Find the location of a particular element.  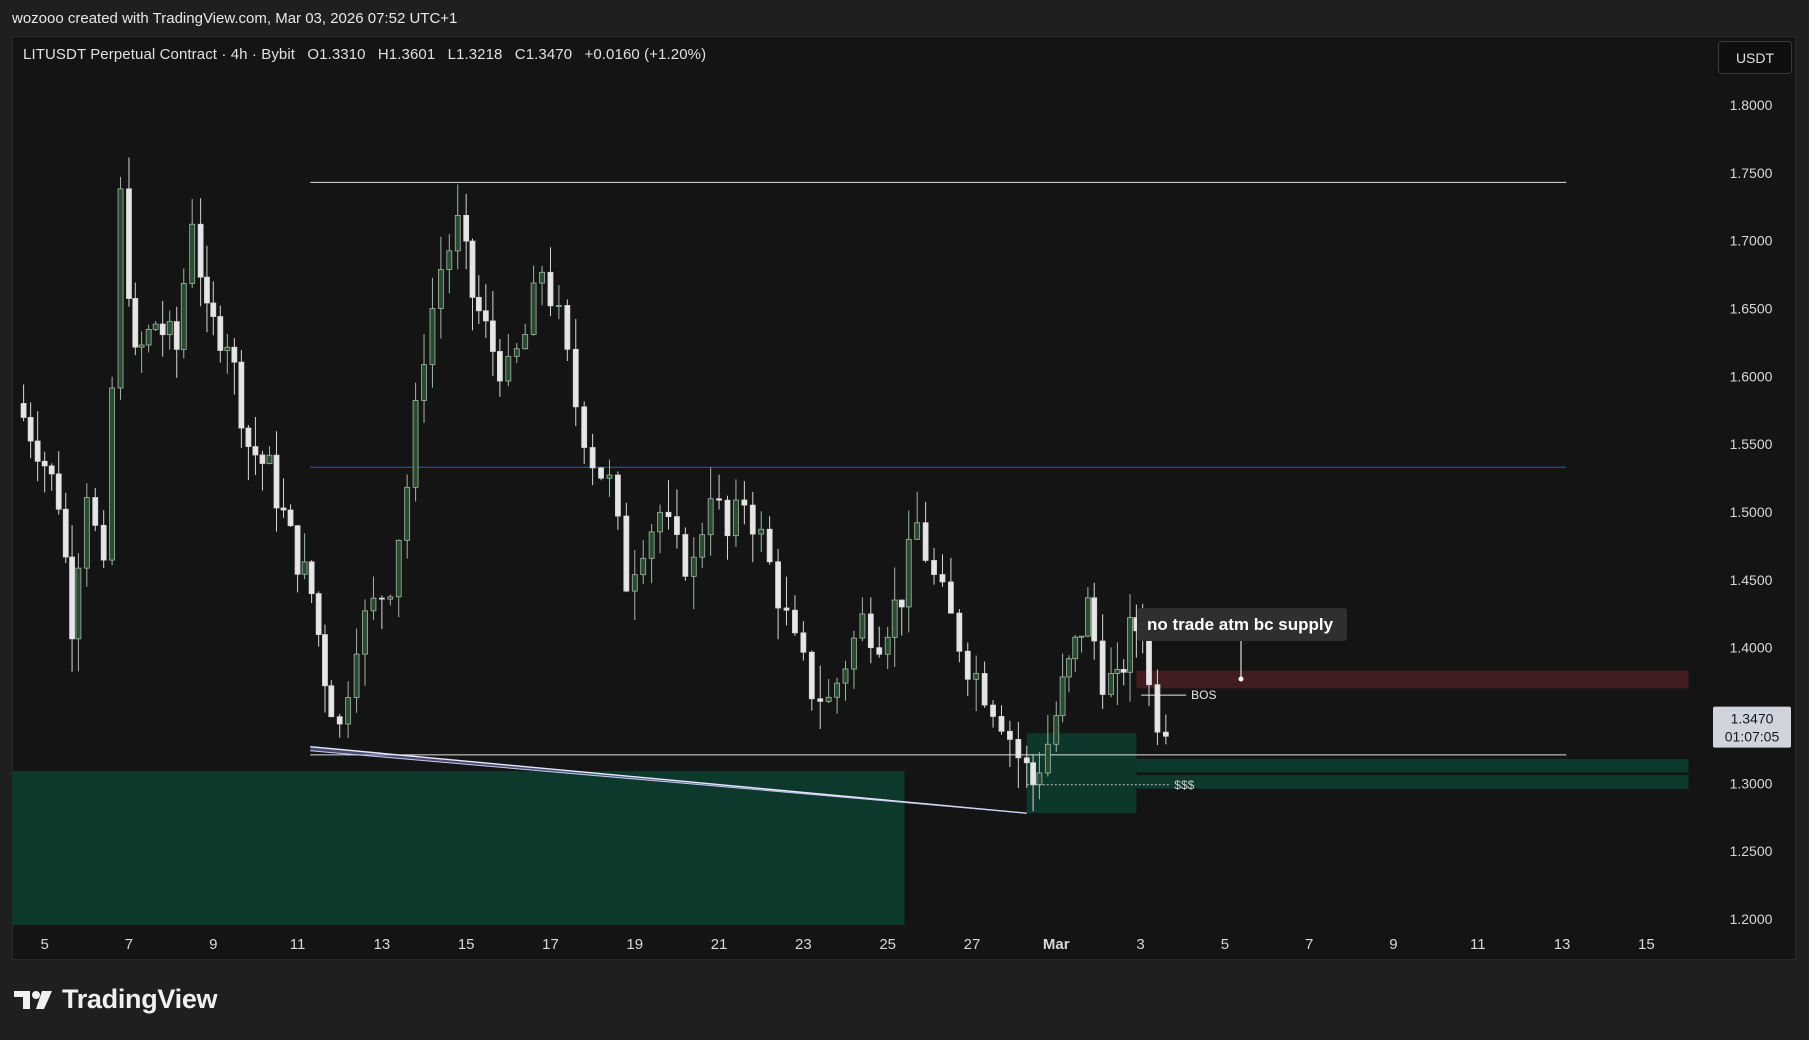

tradingview-logo-icon is located at coordinates (33, 999).